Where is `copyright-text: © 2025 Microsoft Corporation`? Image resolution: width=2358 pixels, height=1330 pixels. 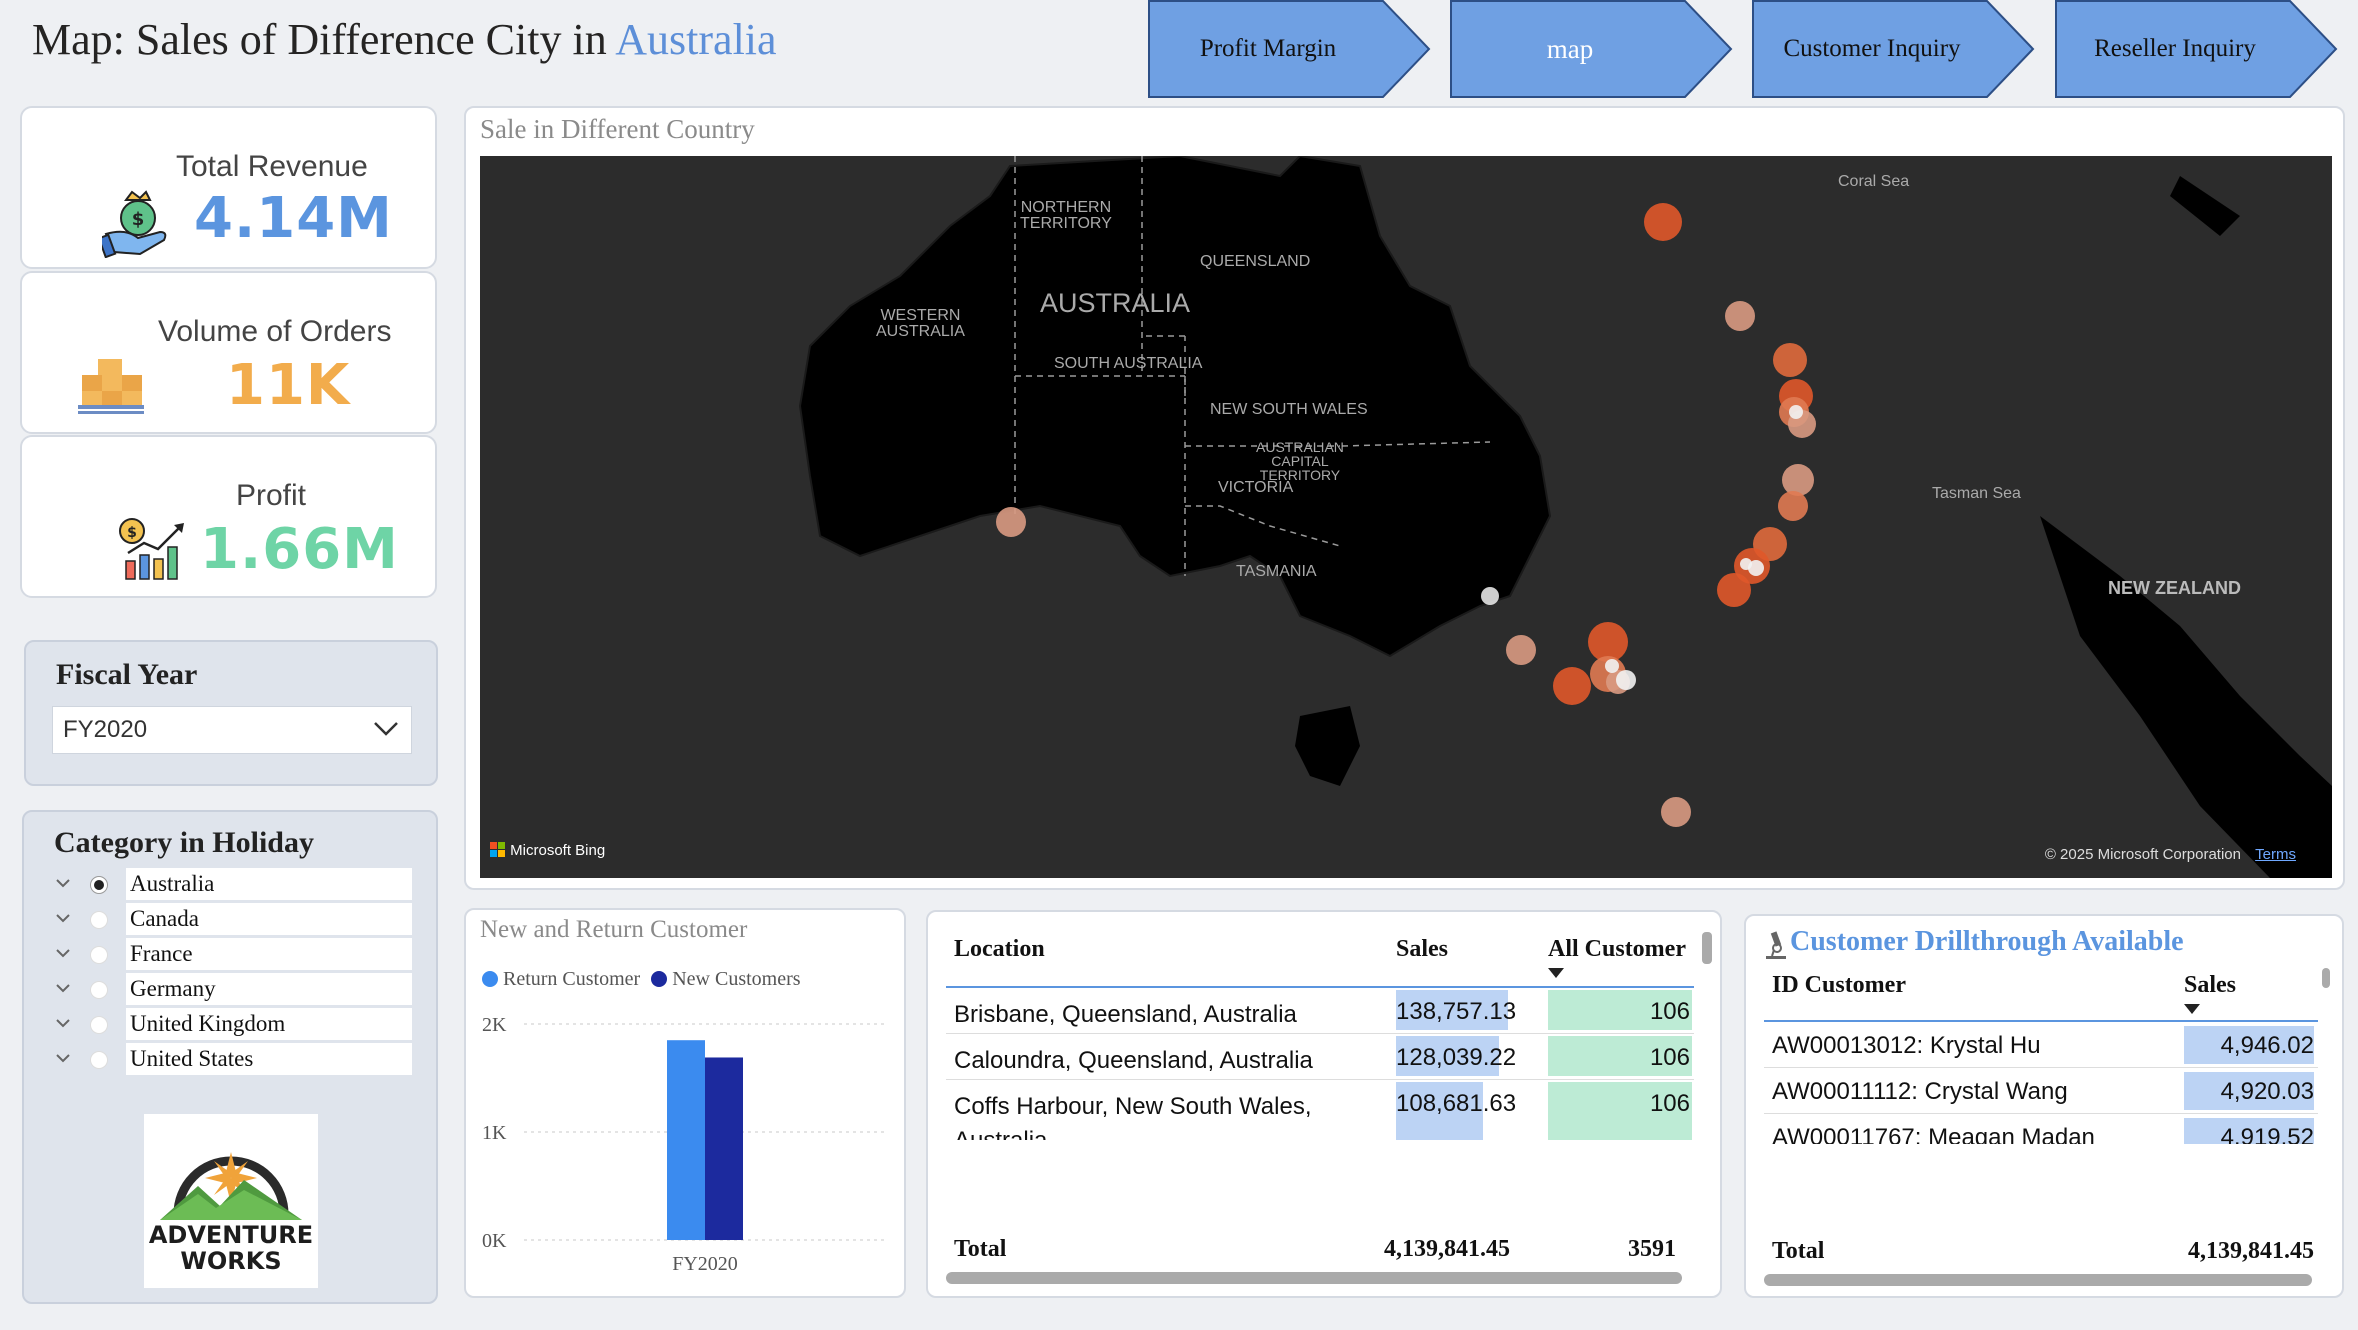
copyright-text: © 2025 Microsoft Corporation is located at coordinates (2142, 854).